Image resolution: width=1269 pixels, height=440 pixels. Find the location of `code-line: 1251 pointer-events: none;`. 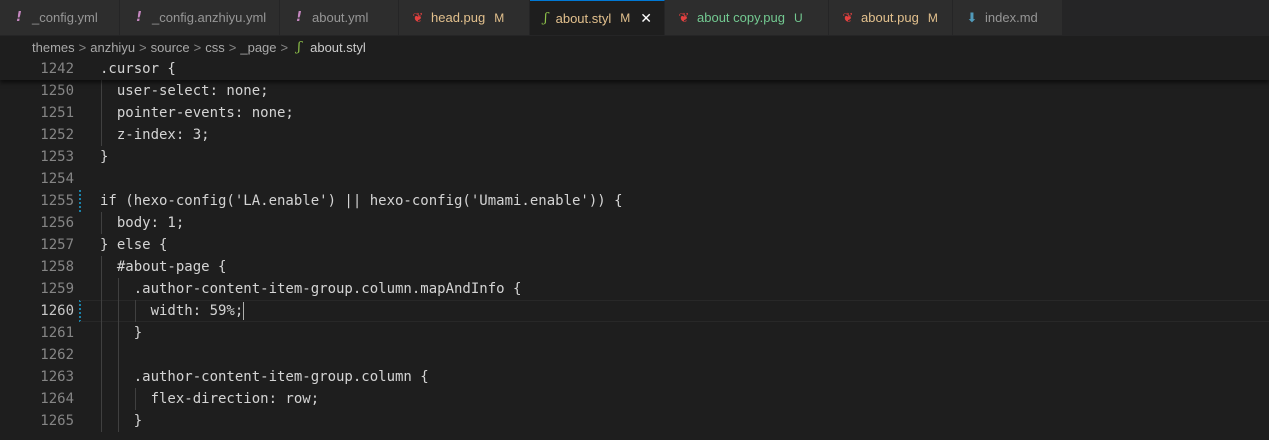

code-line: 1251 pointer-events: none; is located at coordinates (634, 113).